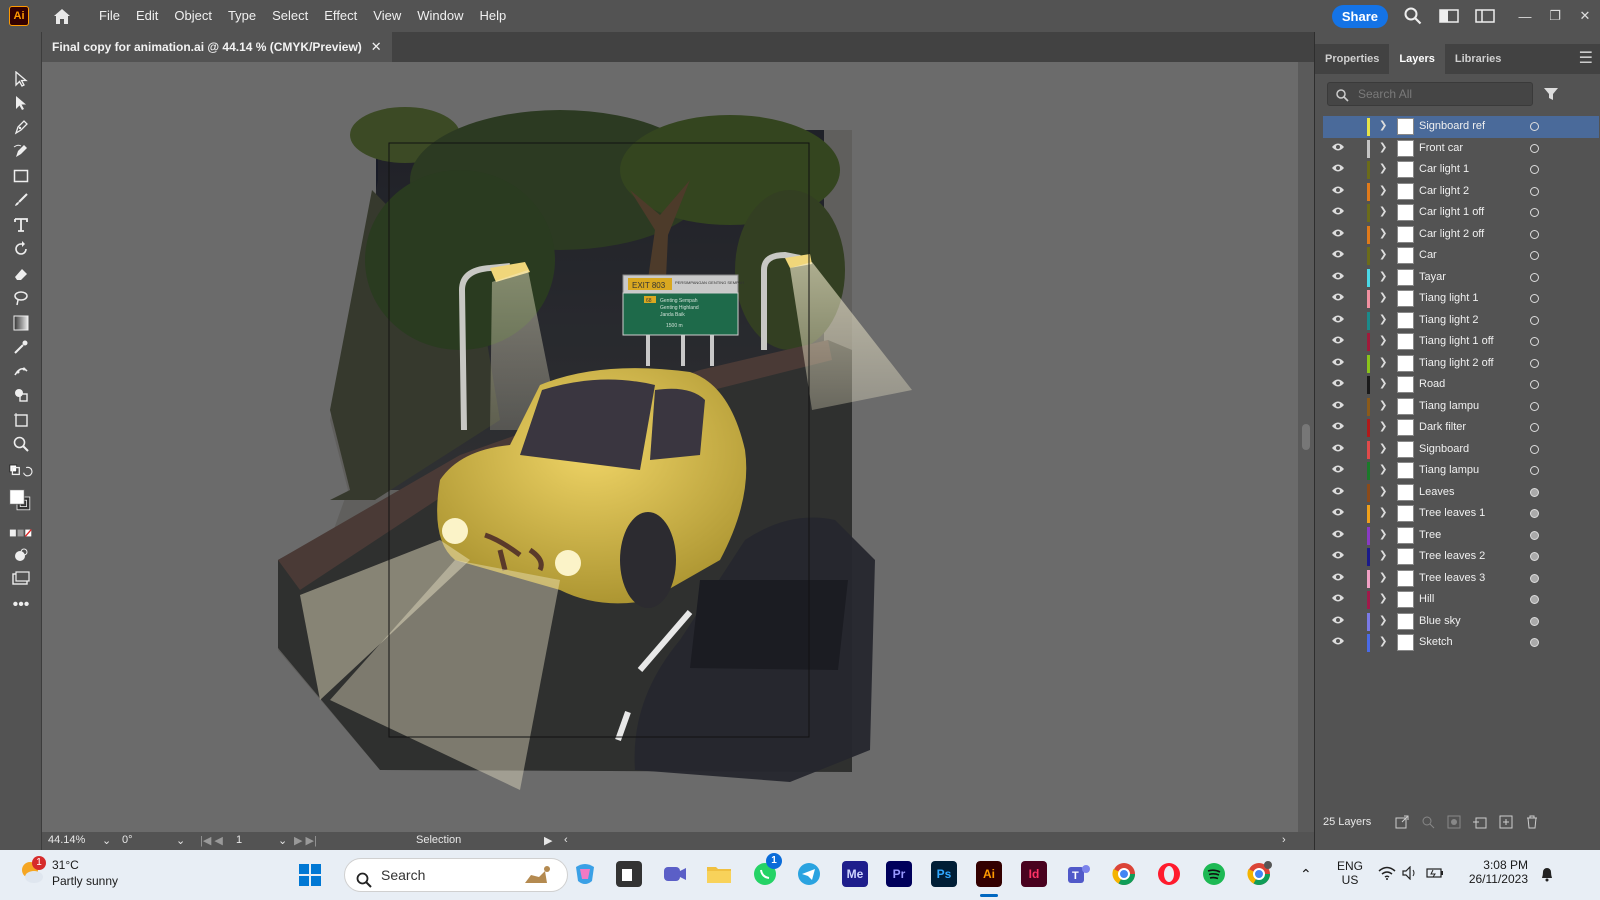  I want to click on layer-name: Car light 2 off, so click(1451, 234).